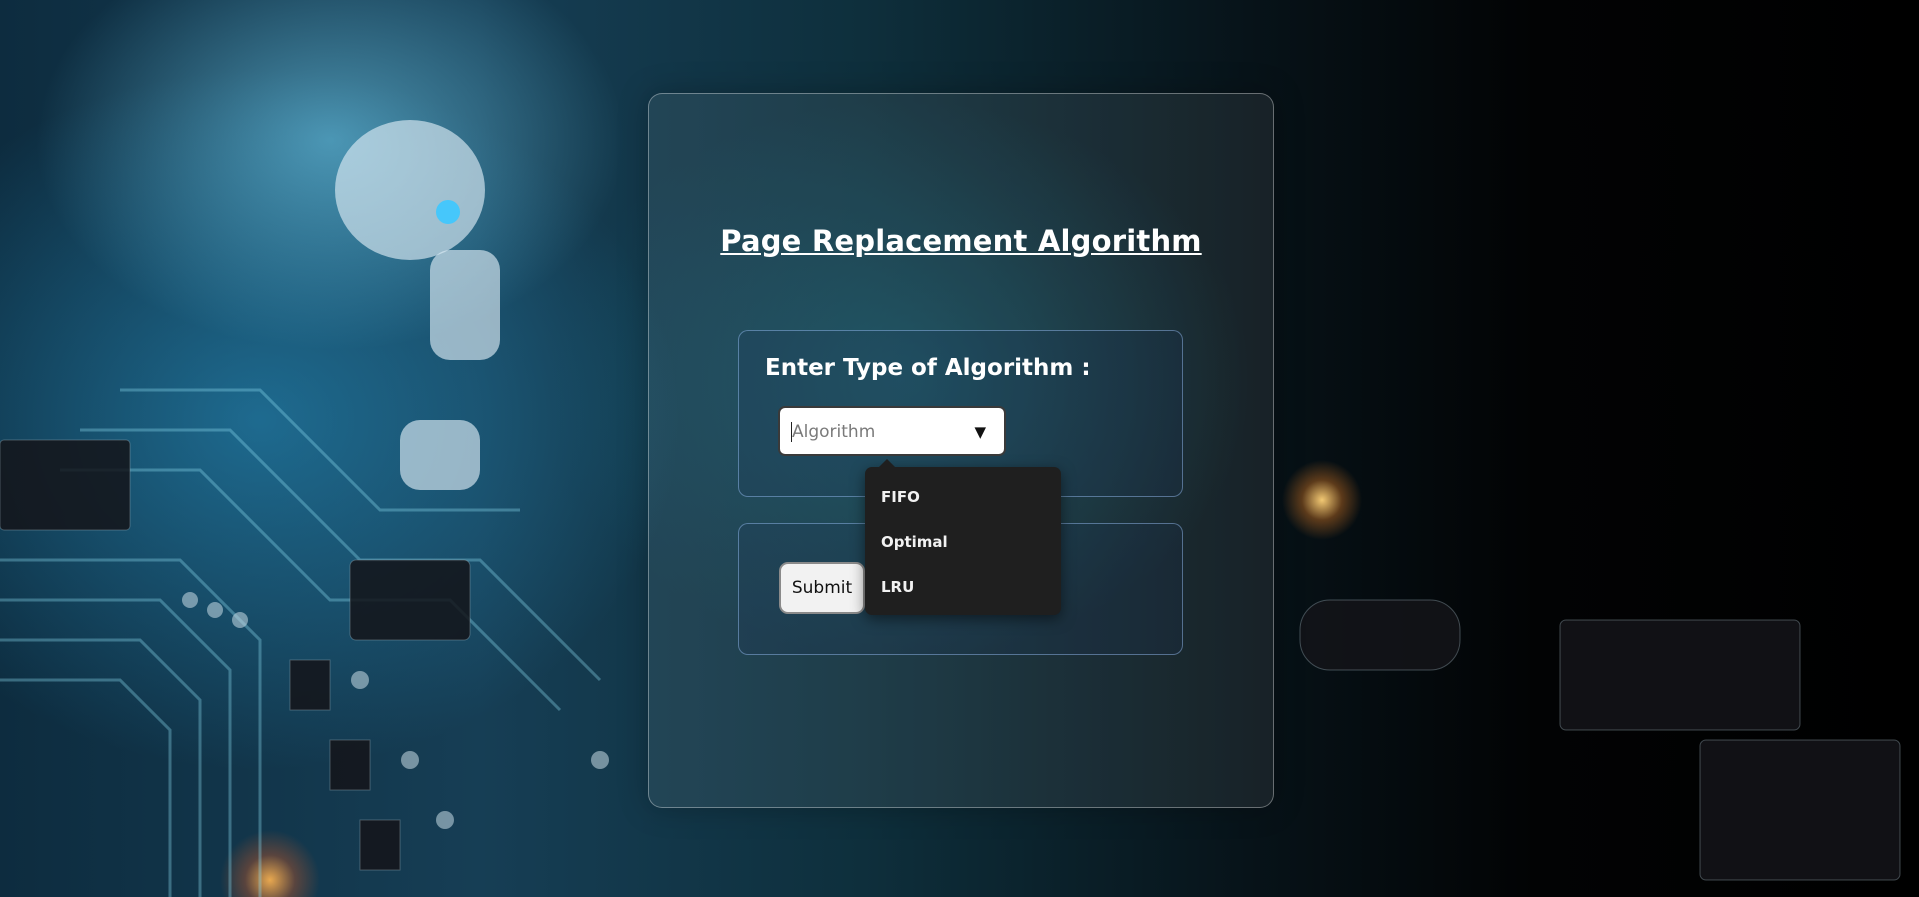 This screenshot has width=1919, height=897. I want to click on dropdown-arrow-icon: ▼, so click(980, 432).